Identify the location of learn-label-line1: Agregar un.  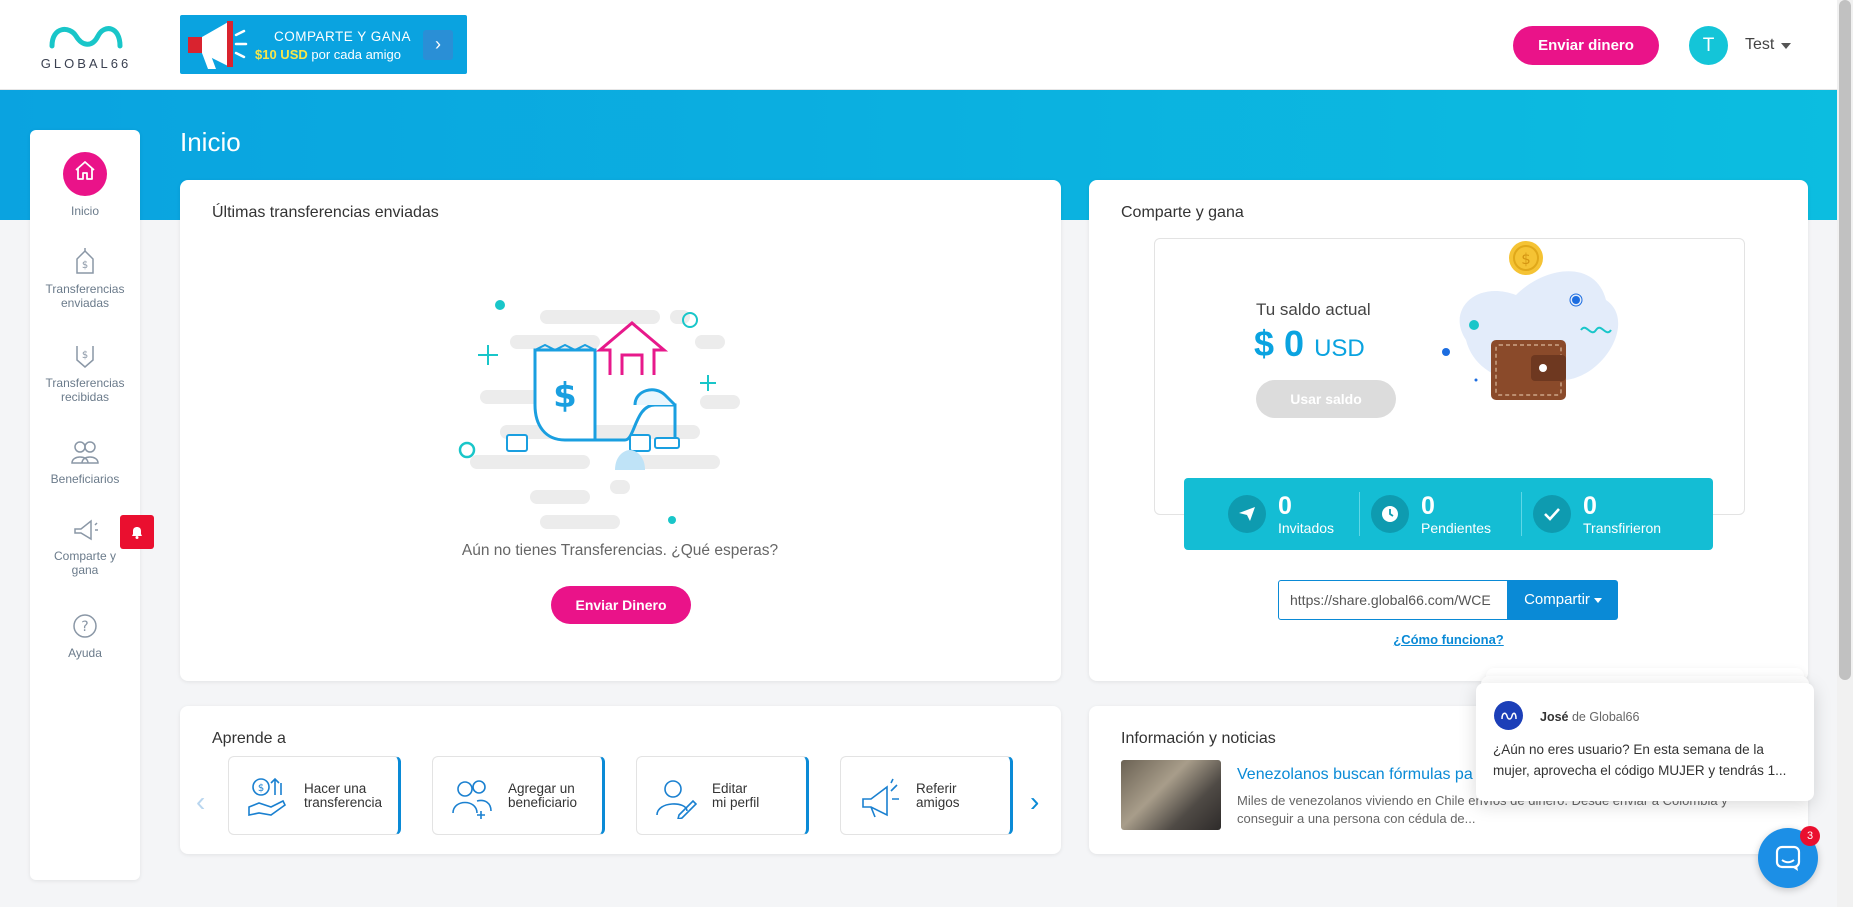
(541, 788).